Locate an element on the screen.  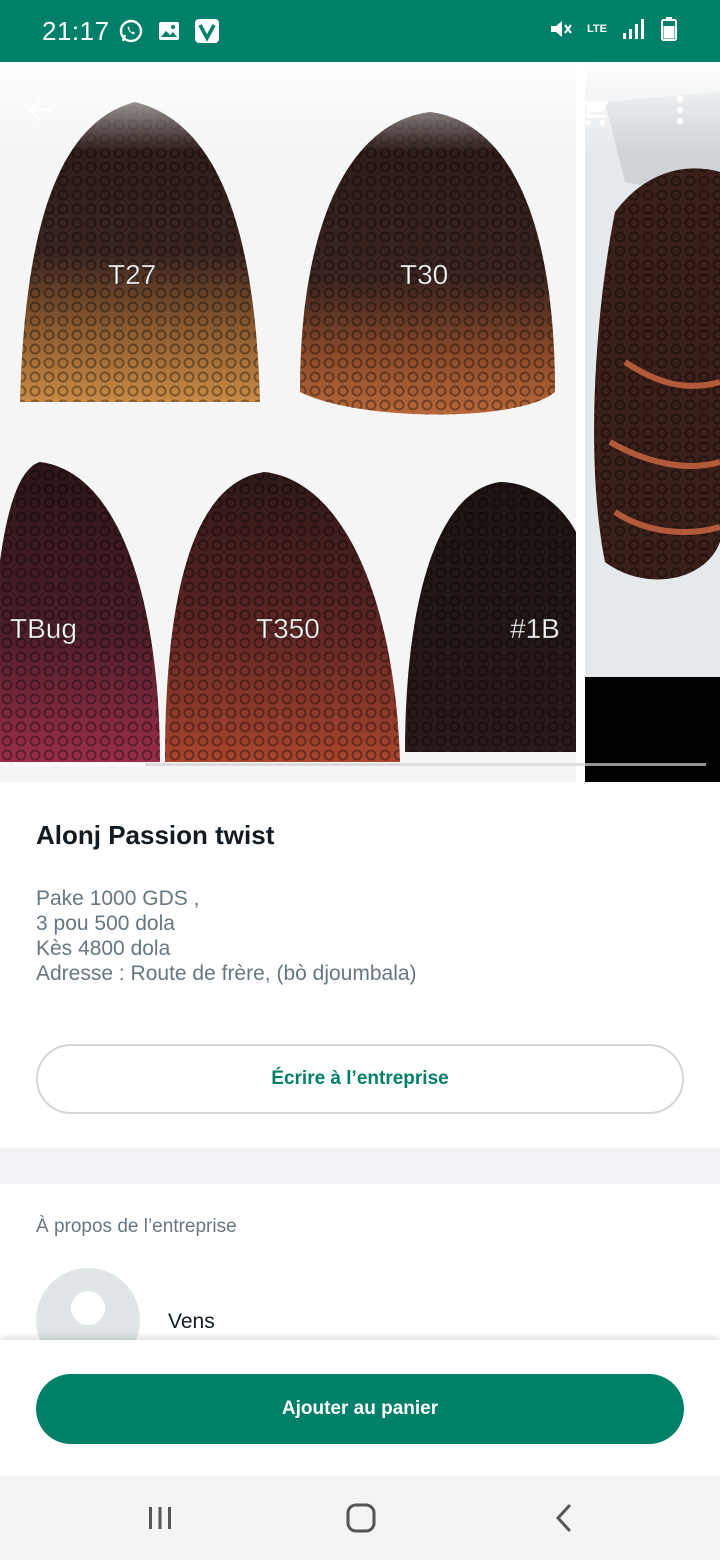
description-line: Kès 4800 dola is located at coordinates (103, 948).